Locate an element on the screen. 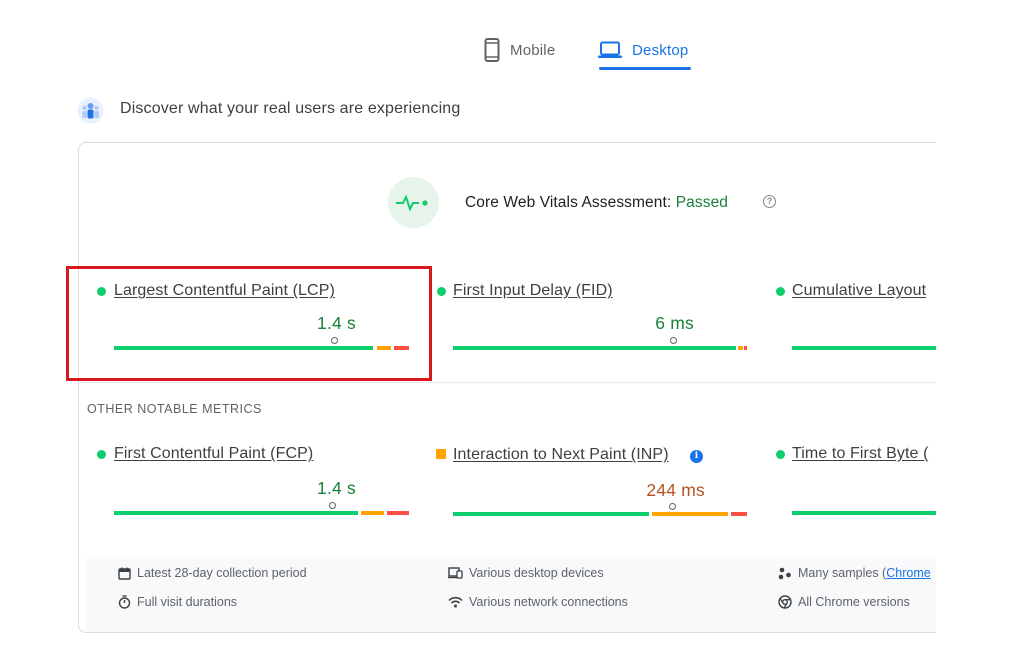 The height and width of the screenshot is (652, 1024). footer-versions: All Chrome versions is located at coordinates (844, 602).